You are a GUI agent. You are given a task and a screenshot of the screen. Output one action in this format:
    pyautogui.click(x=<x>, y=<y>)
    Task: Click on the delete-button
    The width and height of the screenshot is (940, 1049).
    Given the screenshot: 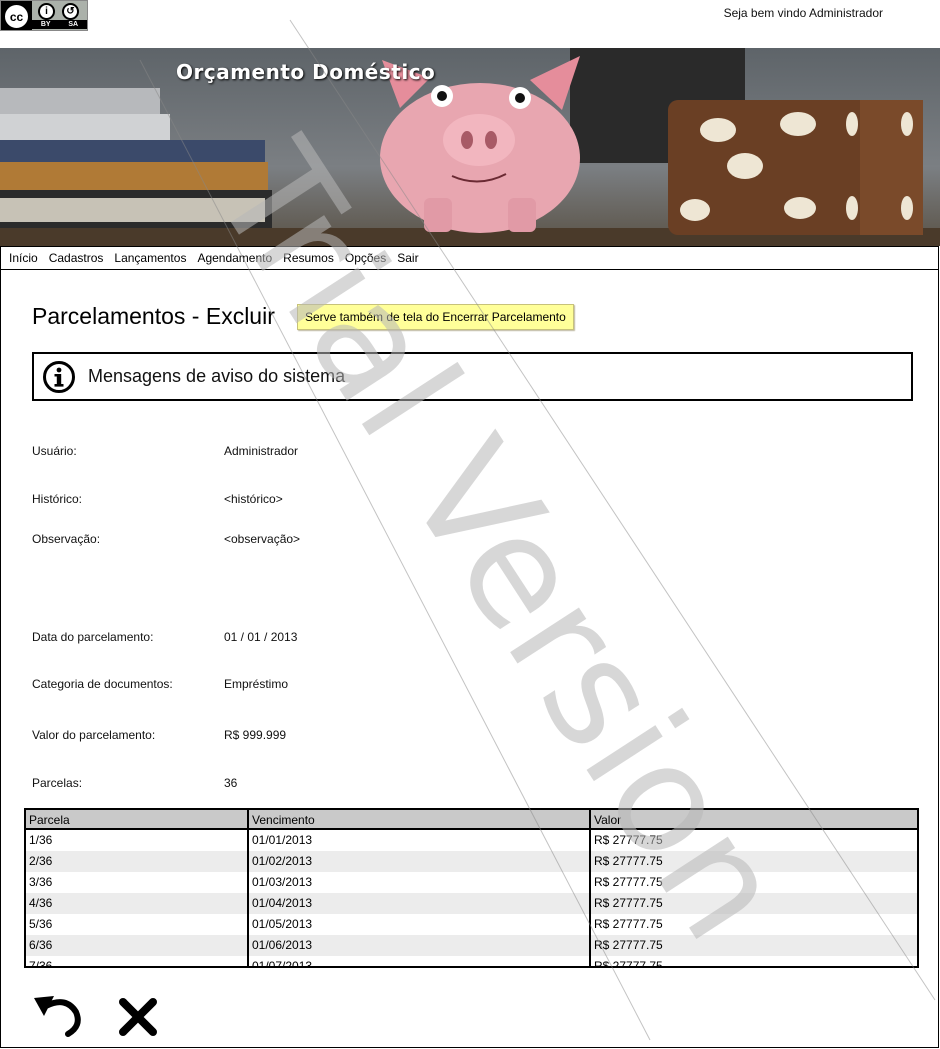 What is the action you would take?
    pyautogui.click(x=138, y=1019)
    